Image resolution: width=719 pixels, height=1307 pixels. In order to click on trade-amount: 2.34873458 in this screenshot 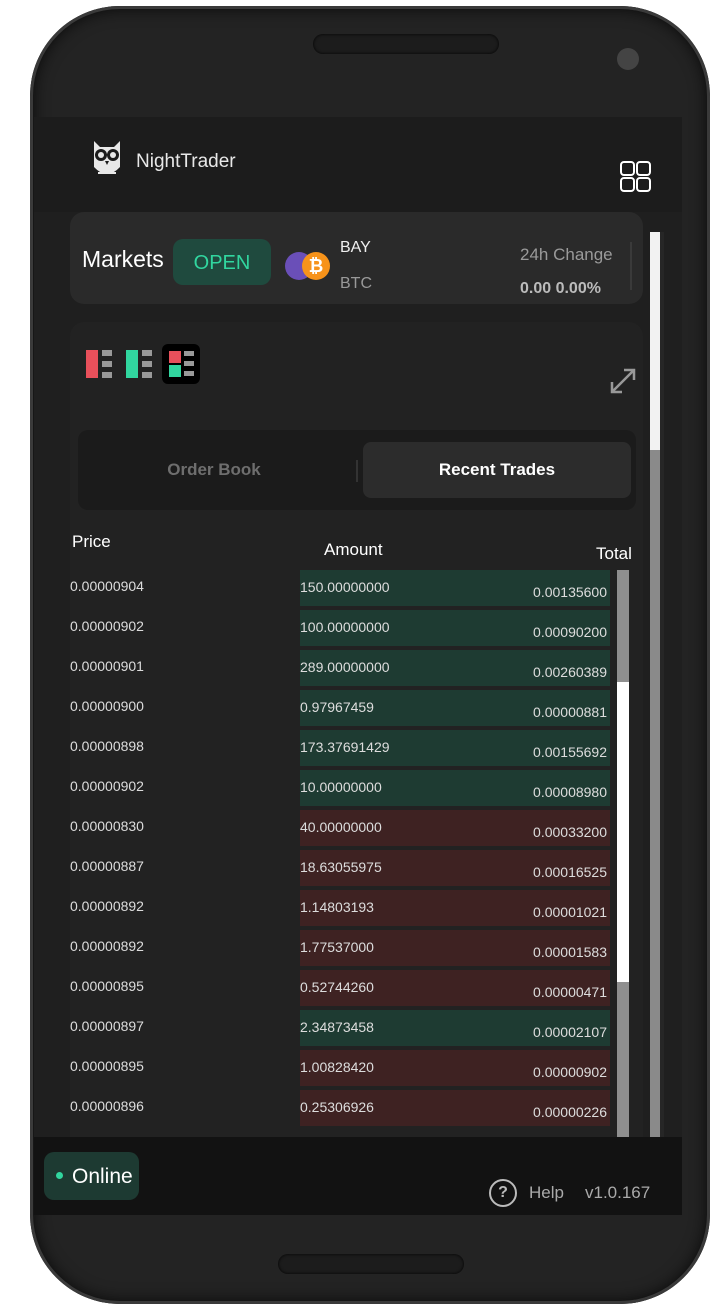, I will do `click(337, 1027)`.